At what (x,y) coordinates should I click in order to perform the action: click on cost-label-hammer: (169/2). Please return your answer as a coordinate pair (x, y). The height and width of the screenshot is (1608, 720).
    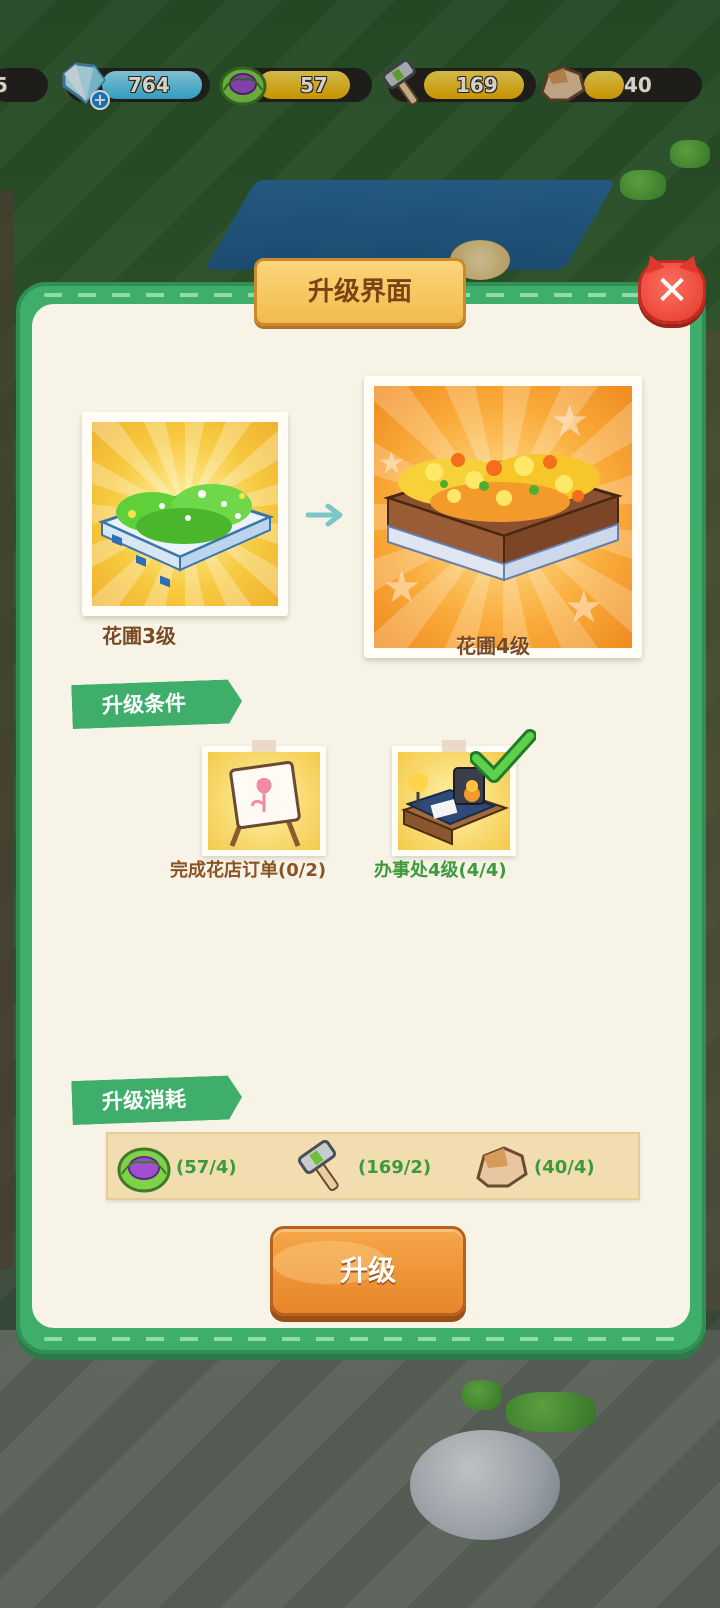
    Looking at the image, I should click on (395, 1167).